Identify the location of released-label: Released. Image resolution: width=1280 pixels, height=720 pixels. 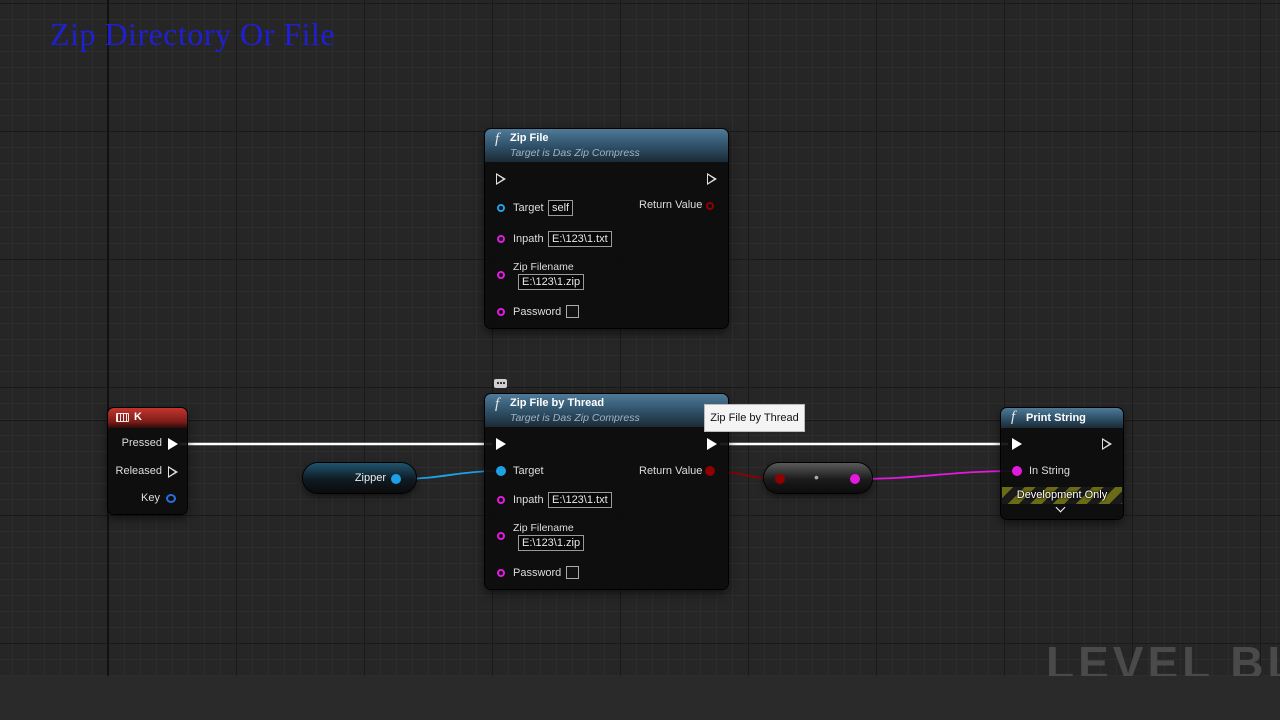
(138, 471).